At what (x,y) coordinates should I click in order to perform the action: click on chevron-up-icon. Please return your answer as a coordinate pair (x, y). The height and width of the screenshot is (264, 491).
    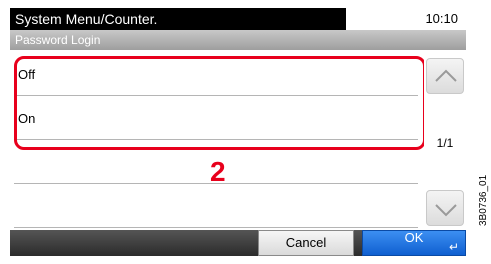
    Looking at the image, I should click on (446, 75).